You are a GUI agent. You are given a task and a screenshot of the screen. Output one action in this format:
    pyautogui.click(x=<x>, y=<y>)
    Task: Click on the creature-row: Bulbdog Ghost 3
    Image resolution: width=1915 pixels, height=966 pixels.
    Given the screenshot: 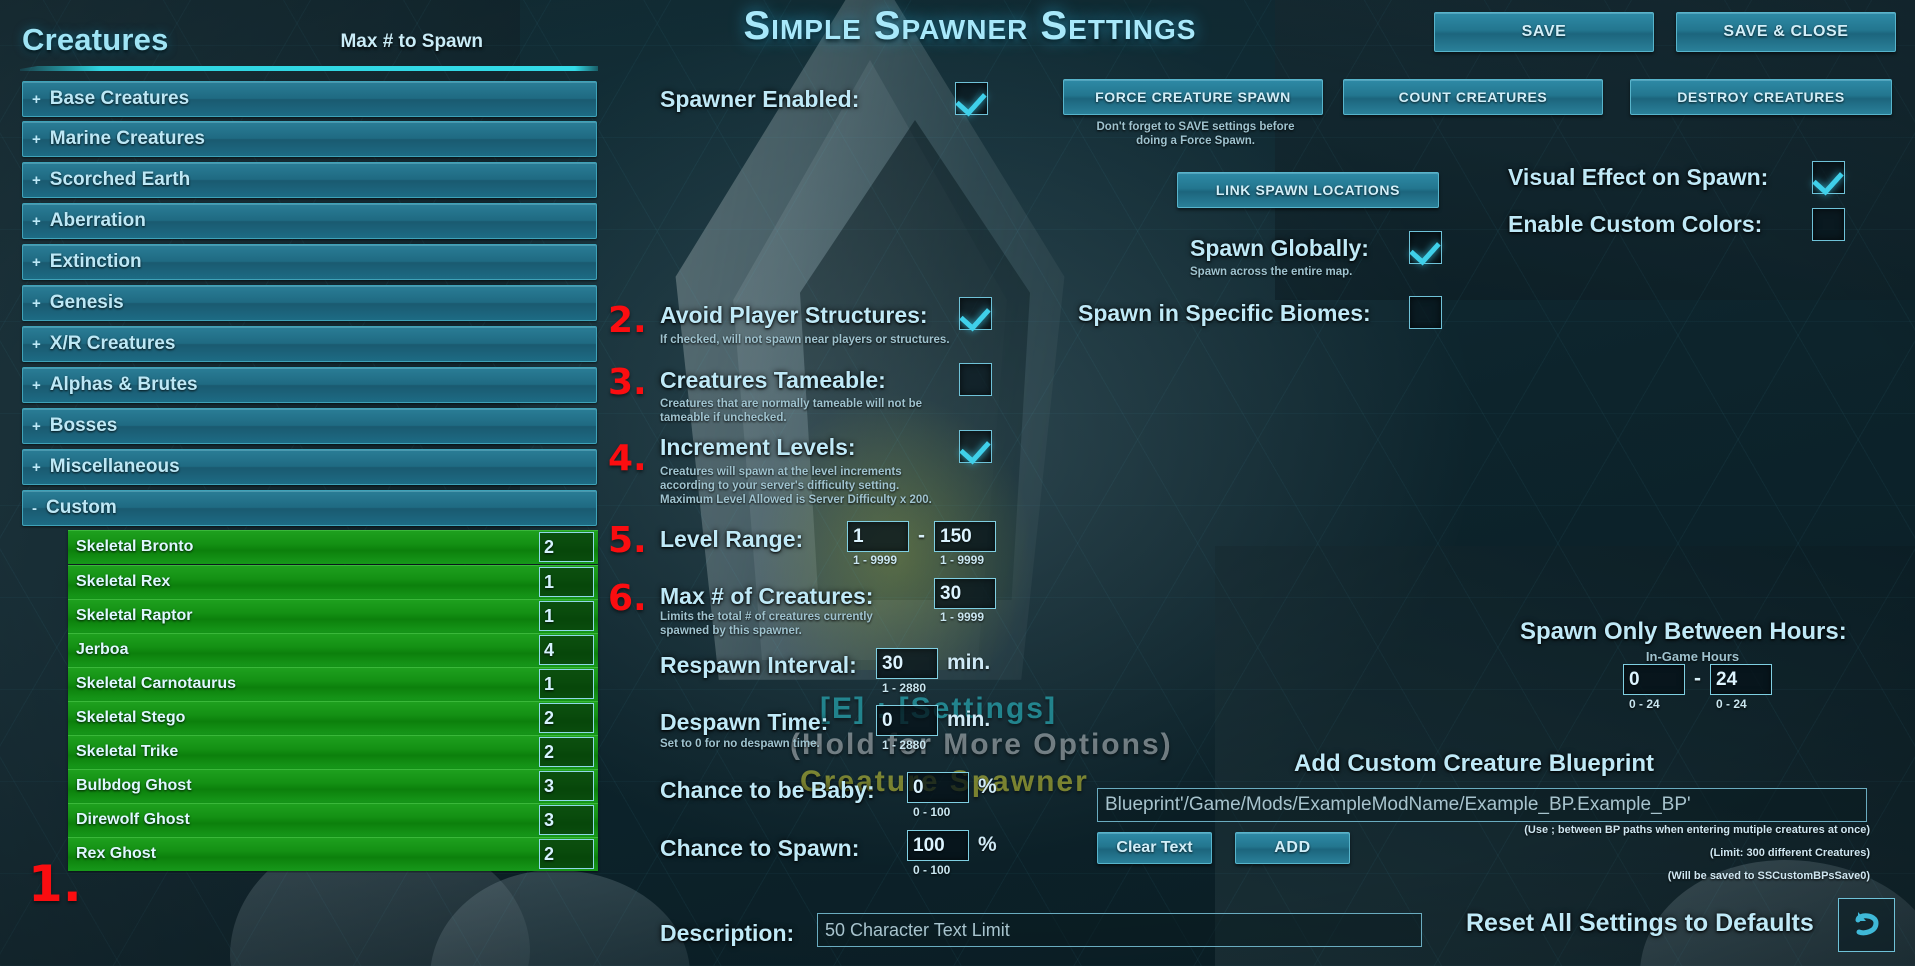 What is the action you would take?
    pyautogui.click(x=333, y=786)
    